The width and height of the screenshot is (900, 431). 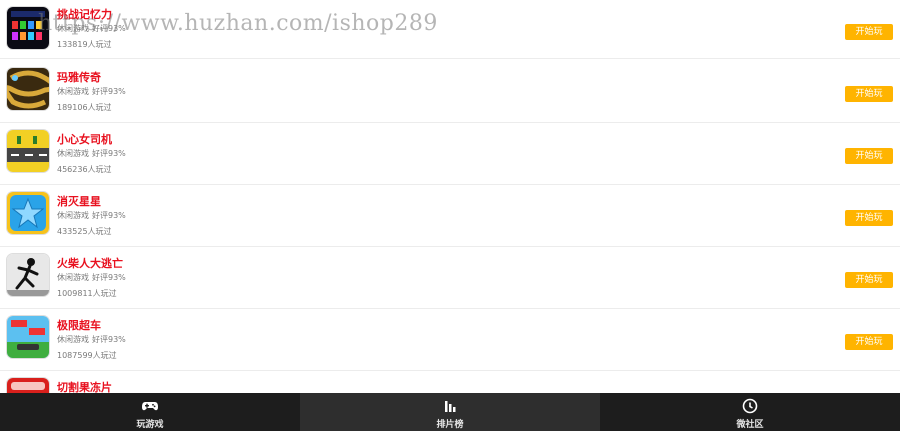 What do you see at coordinates (84, 107) in the screenshot?
I see `game-plays: 189106人玩过` at bounding box center [84, 107].